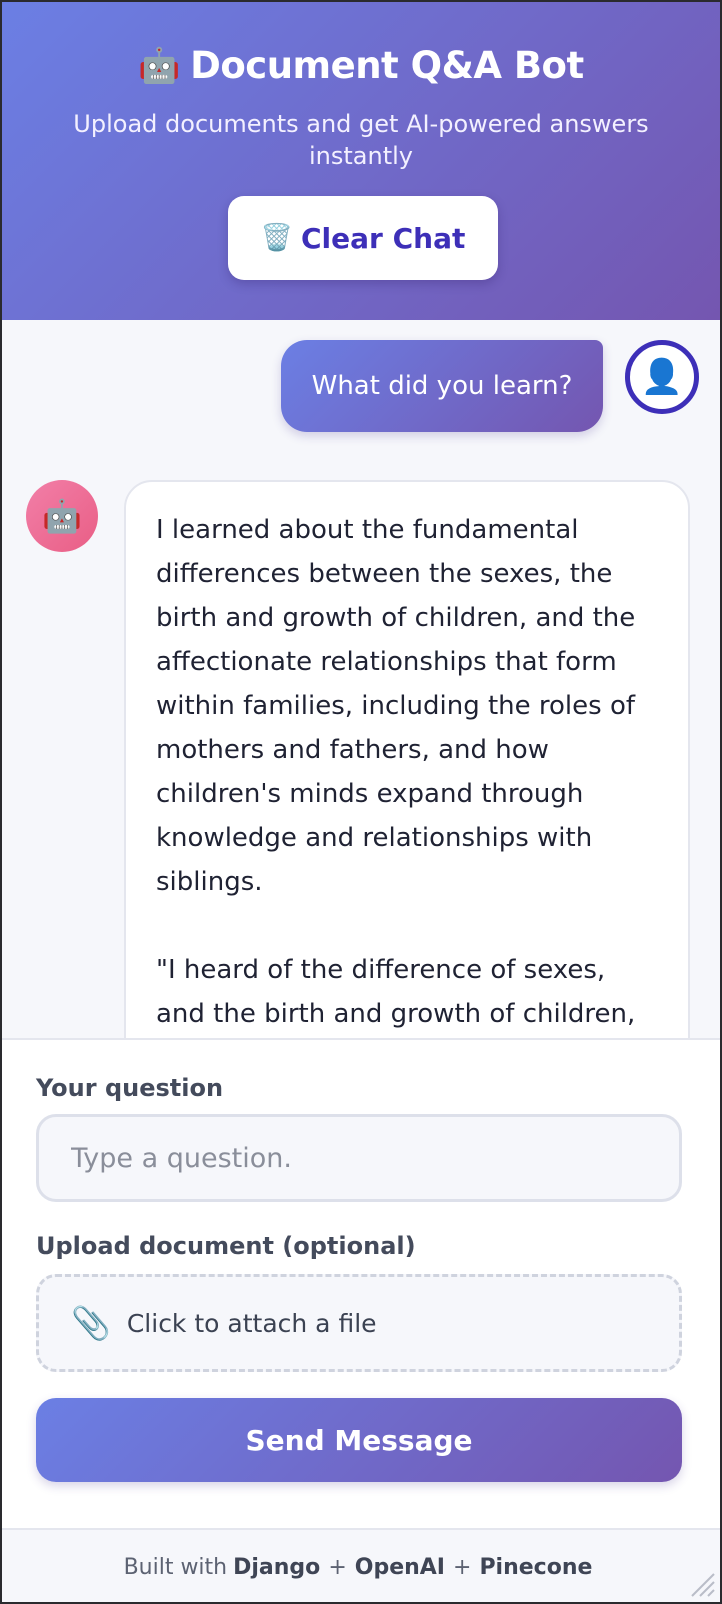  Describe the element at coordinates (702, 1584) in the screenshot. I see `resize-handle-icon` at that location.